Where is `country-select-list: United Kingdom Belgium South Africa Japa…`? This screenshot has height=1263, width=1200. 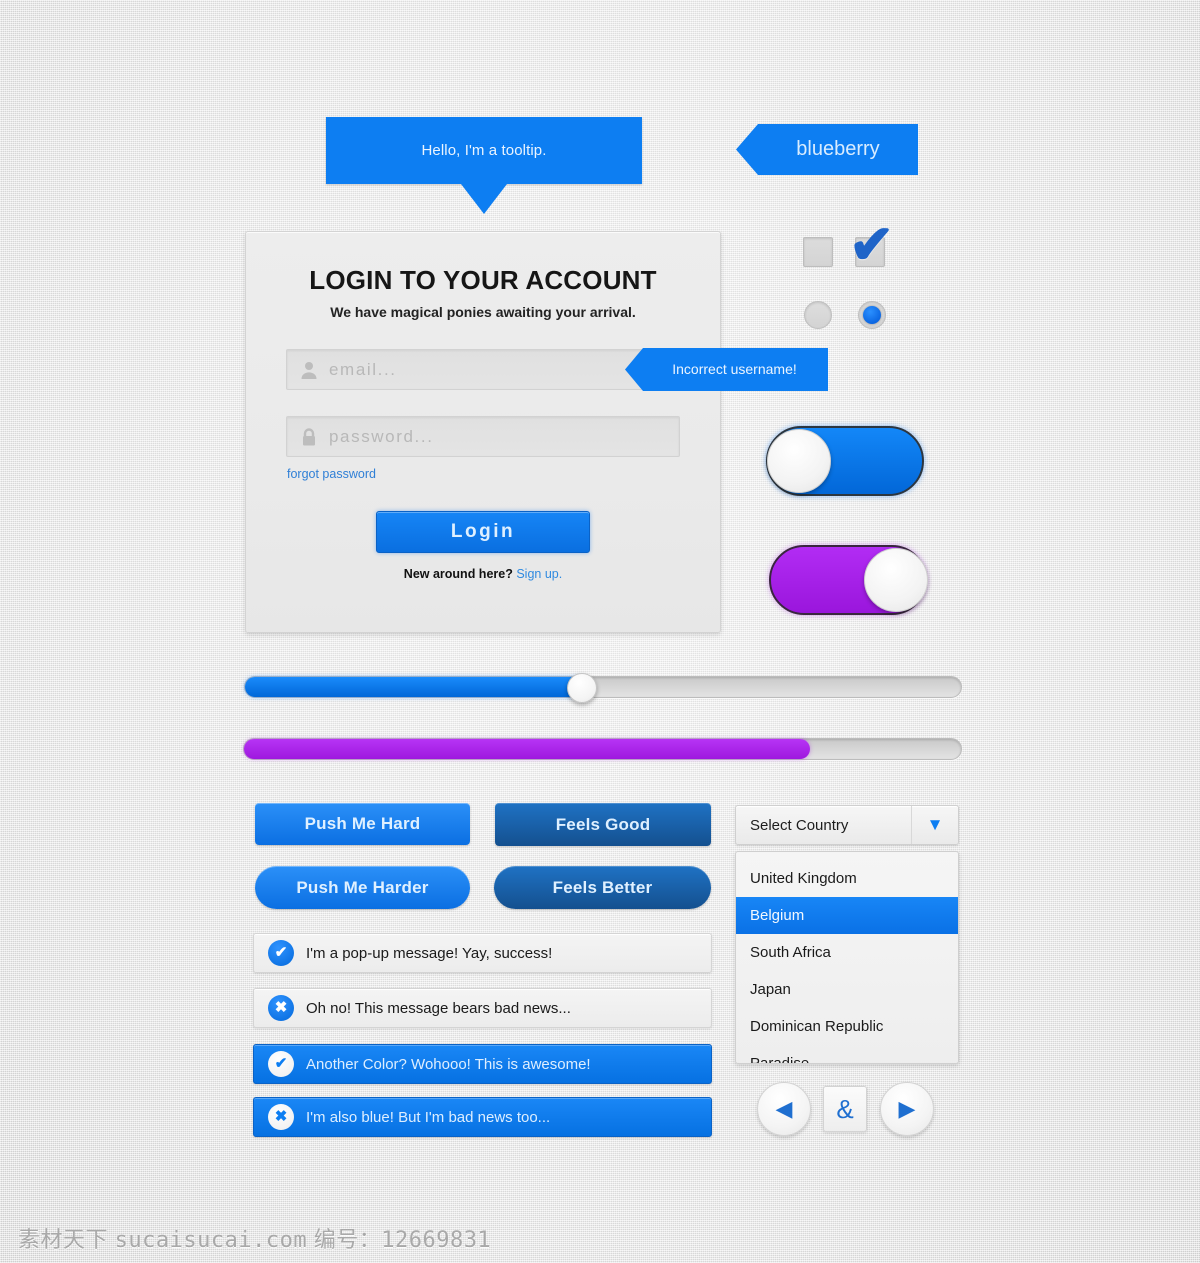 country-select-list: United Kingdom Belgium South Africa Japa… is located at coordinates (847, 957).